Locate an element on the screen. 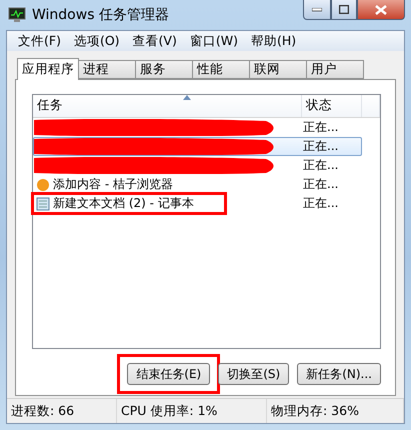 The image size is (411, 430). column-header: 任务 is located at coordinates (167, 106).